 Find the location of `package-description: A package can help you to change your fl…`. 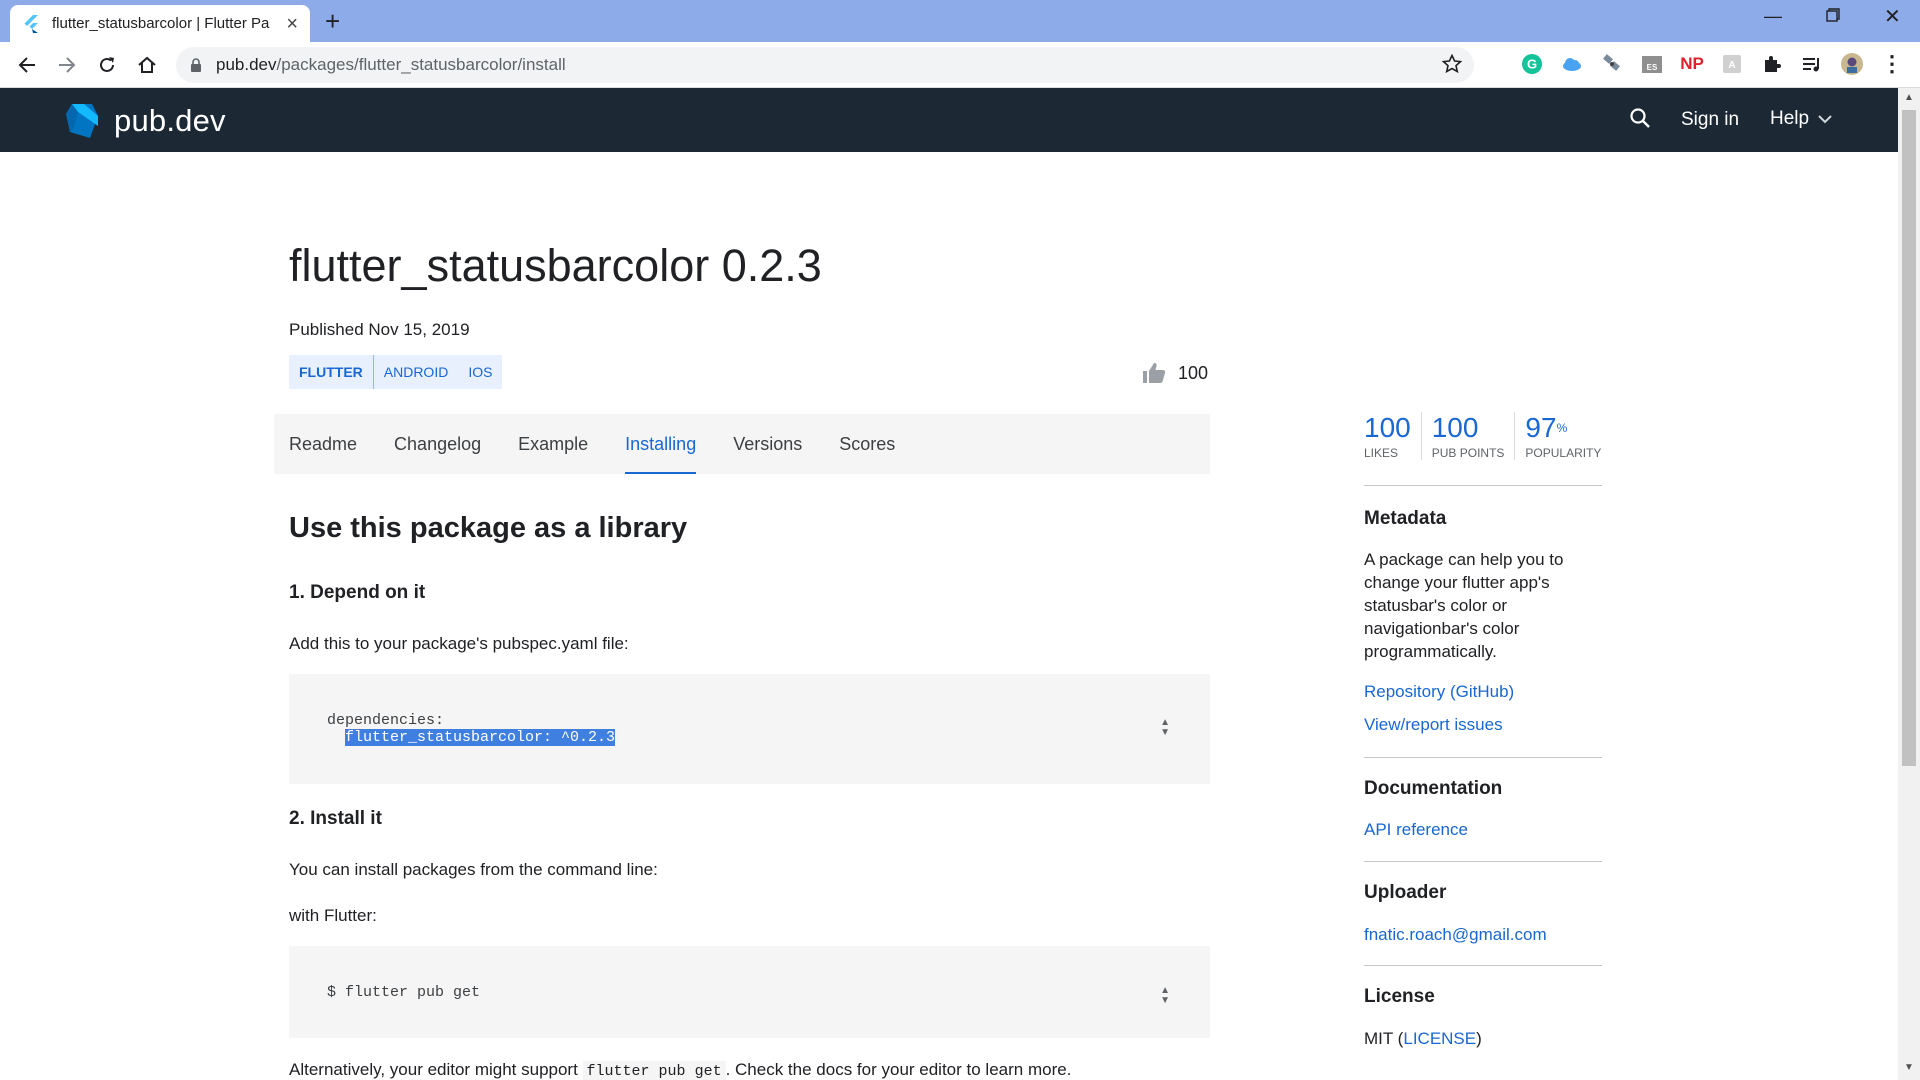

package-description: A package can help you to change your fl… is located at coordinates (1464, 605).